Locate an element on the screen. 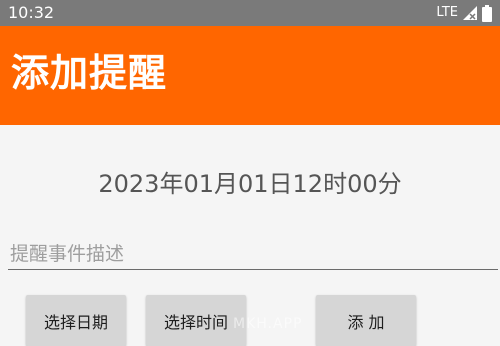 This screenshot has width=500, height=346. page-title: 添加提醒 is located at coordinates (89, 73).